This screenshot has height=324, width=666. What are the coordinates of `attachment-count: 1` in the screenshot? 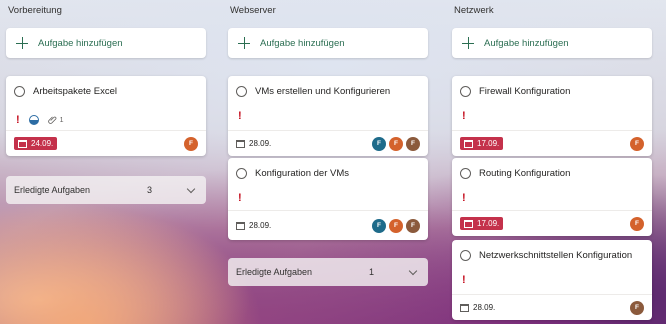 It's located at (61, 120).